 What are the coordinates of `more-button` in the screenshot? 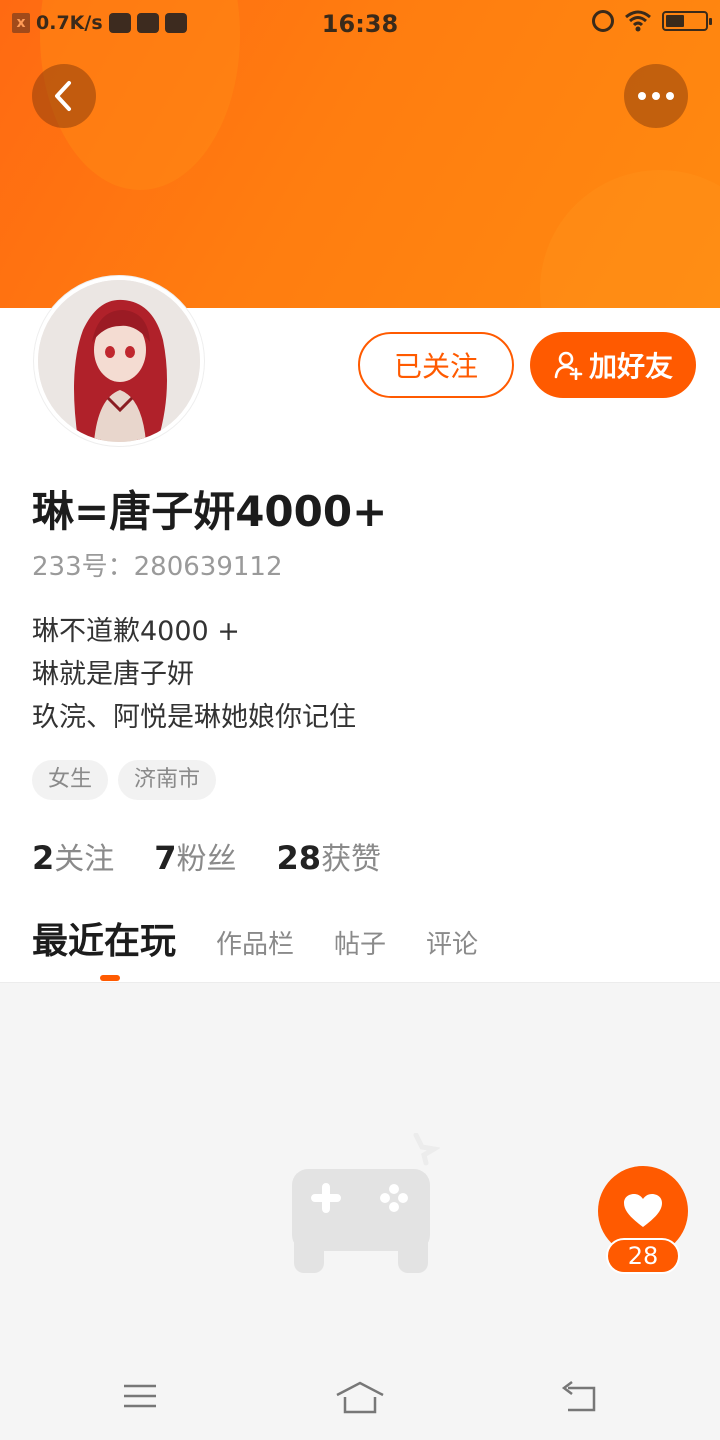 It's located at (656, 96).